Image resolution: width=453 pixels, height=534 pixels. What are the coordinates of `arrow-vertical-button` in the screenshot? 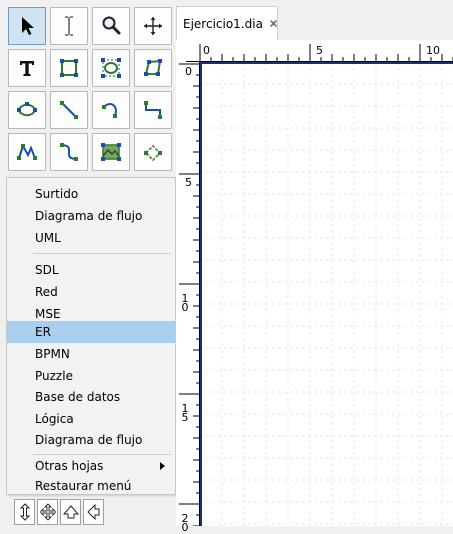 It's located at (24, 512).